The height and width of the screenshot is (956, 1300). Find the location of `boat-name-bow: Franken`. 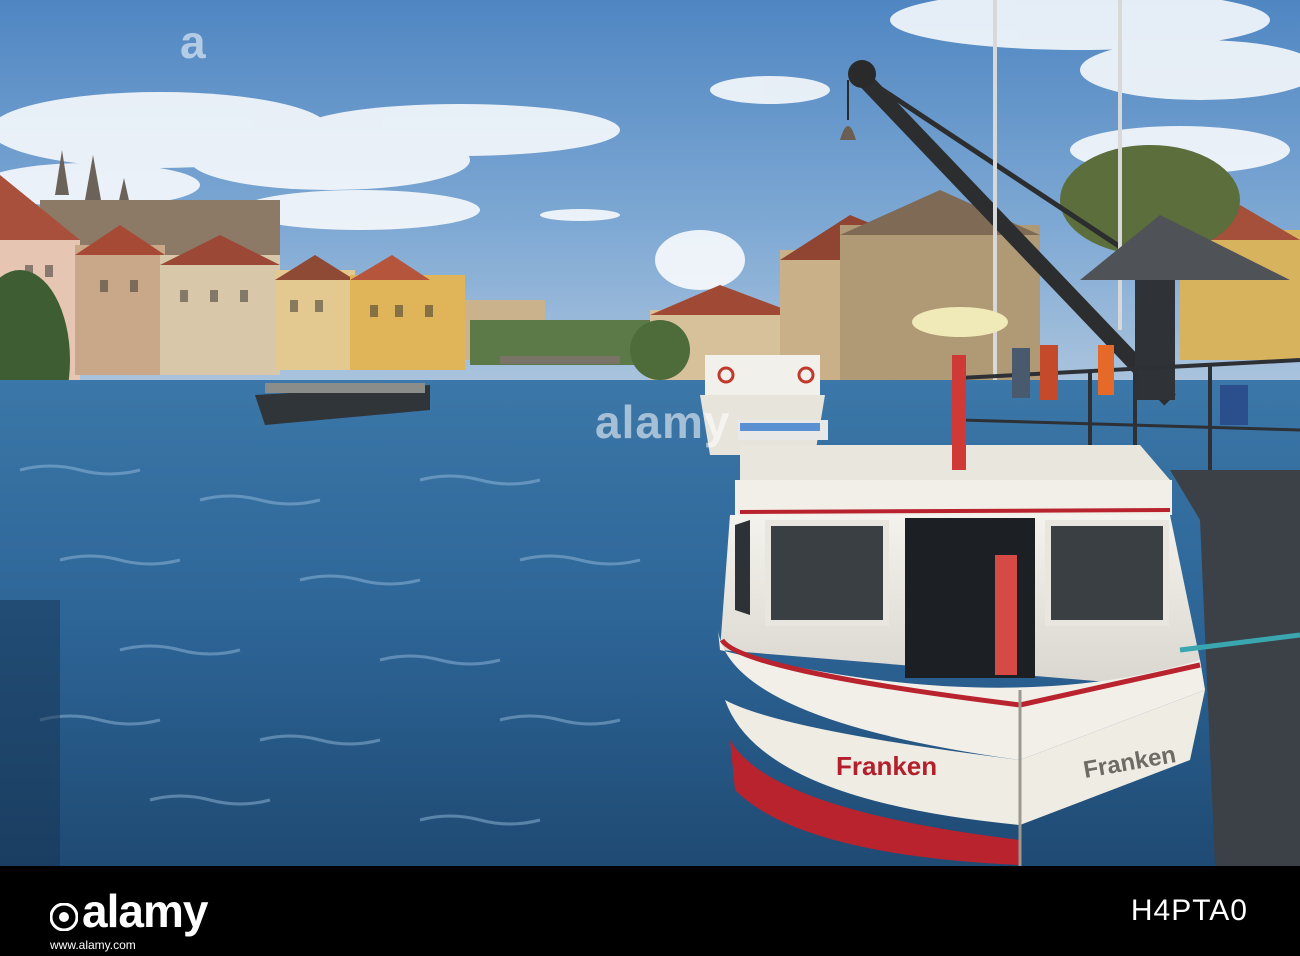

boat-name-bow: Franken is located at coordinates (886, 766).